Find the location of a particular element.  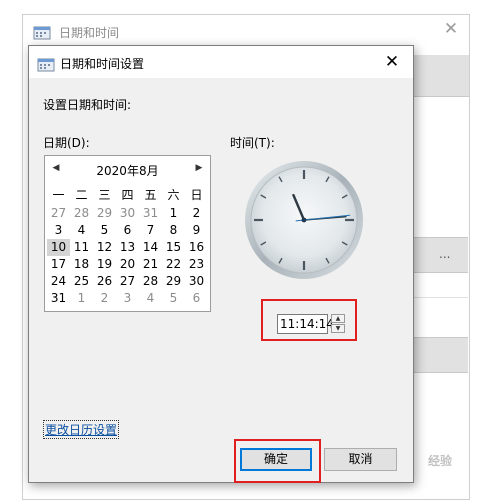

clock-center is located at coordinates (304, 220).